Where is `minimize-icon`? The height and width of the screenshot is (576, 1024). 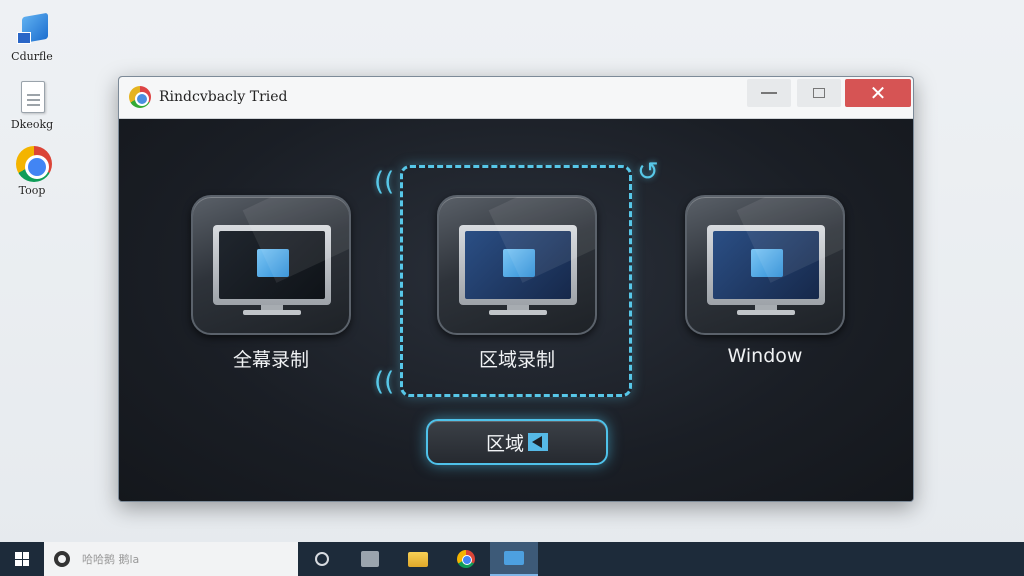 minimize-icon is located at coordinates (769, 93).